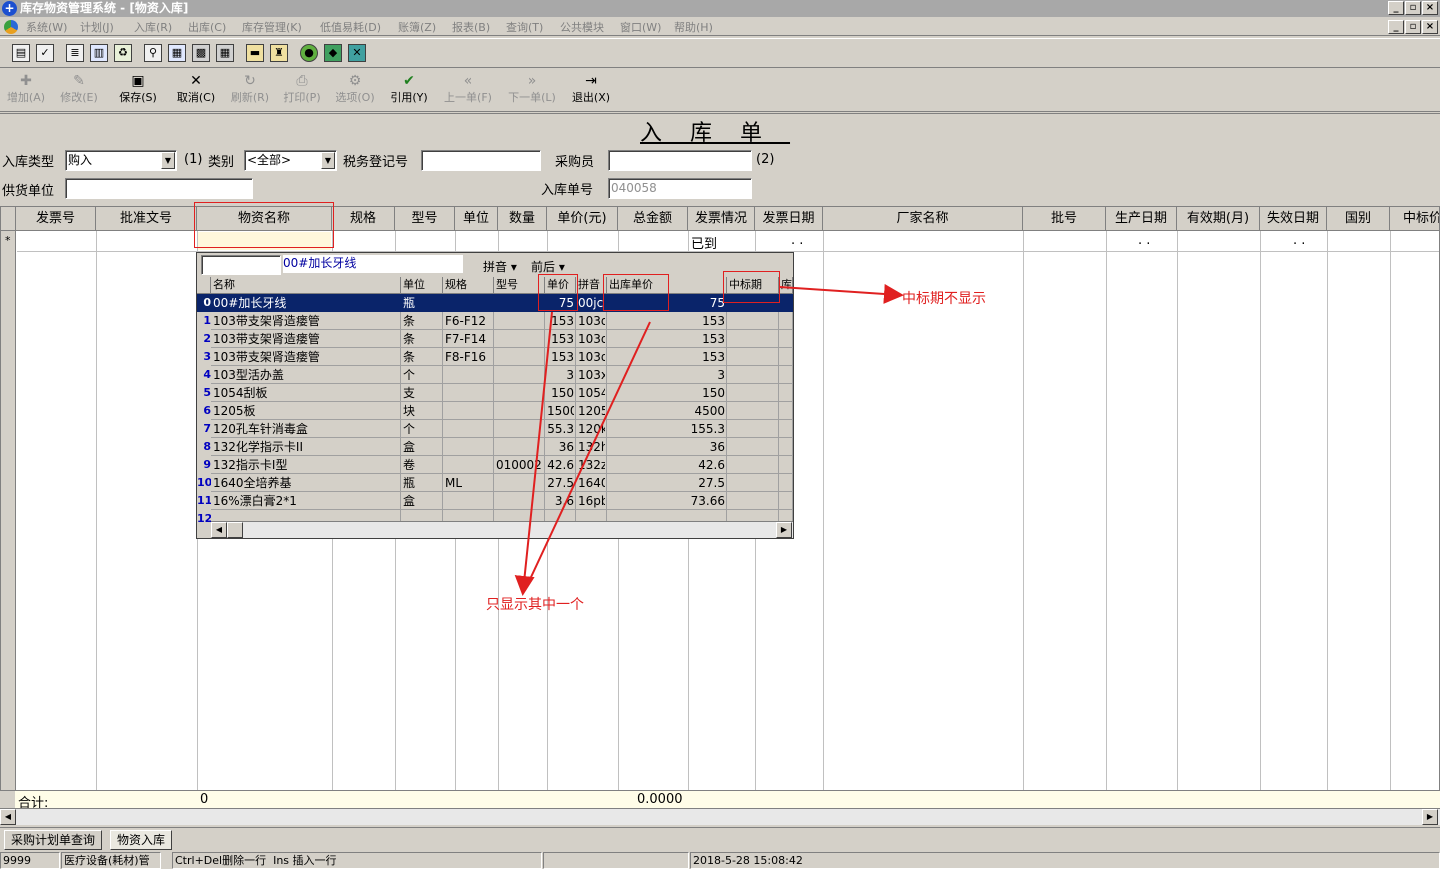 This screenshot has width=1440, height=869. I want to click on annotation-no-bid-period: 中标期不显示, so click(944, 299).